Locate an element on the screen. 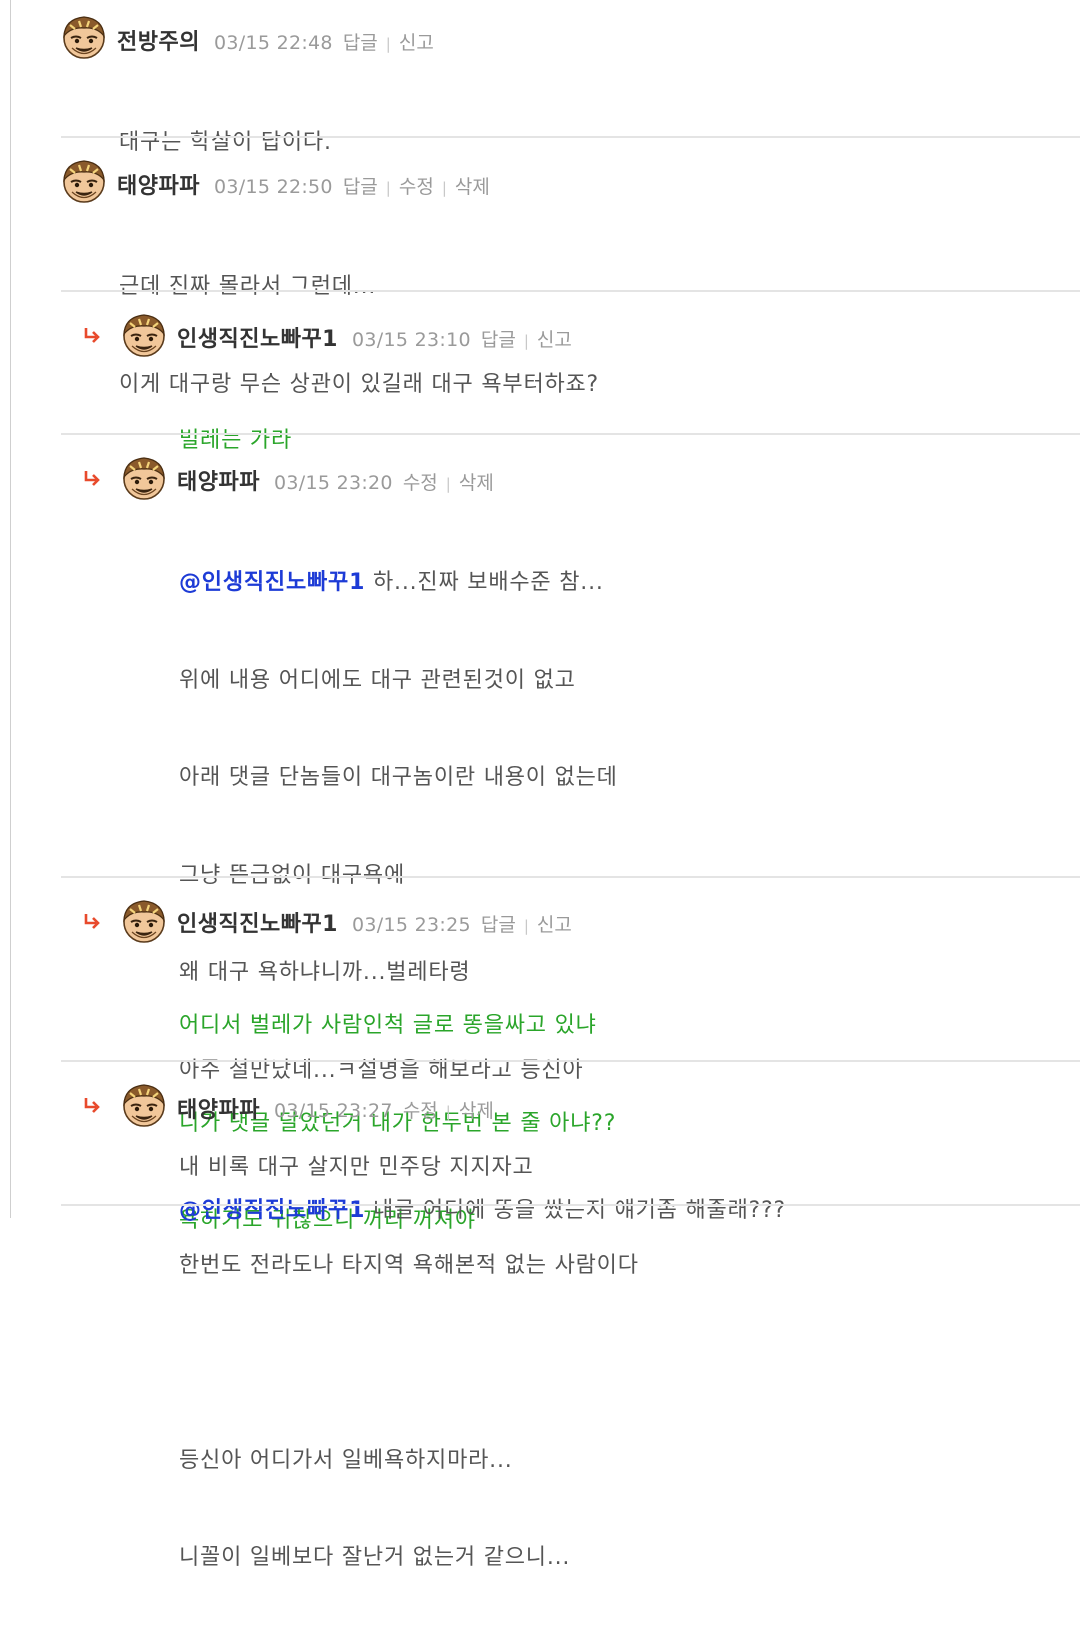 The height and width of the screenshot is (1640, 1080). comment-line: 대구는 학살이 답이다. is located at coordinates (225, 142).